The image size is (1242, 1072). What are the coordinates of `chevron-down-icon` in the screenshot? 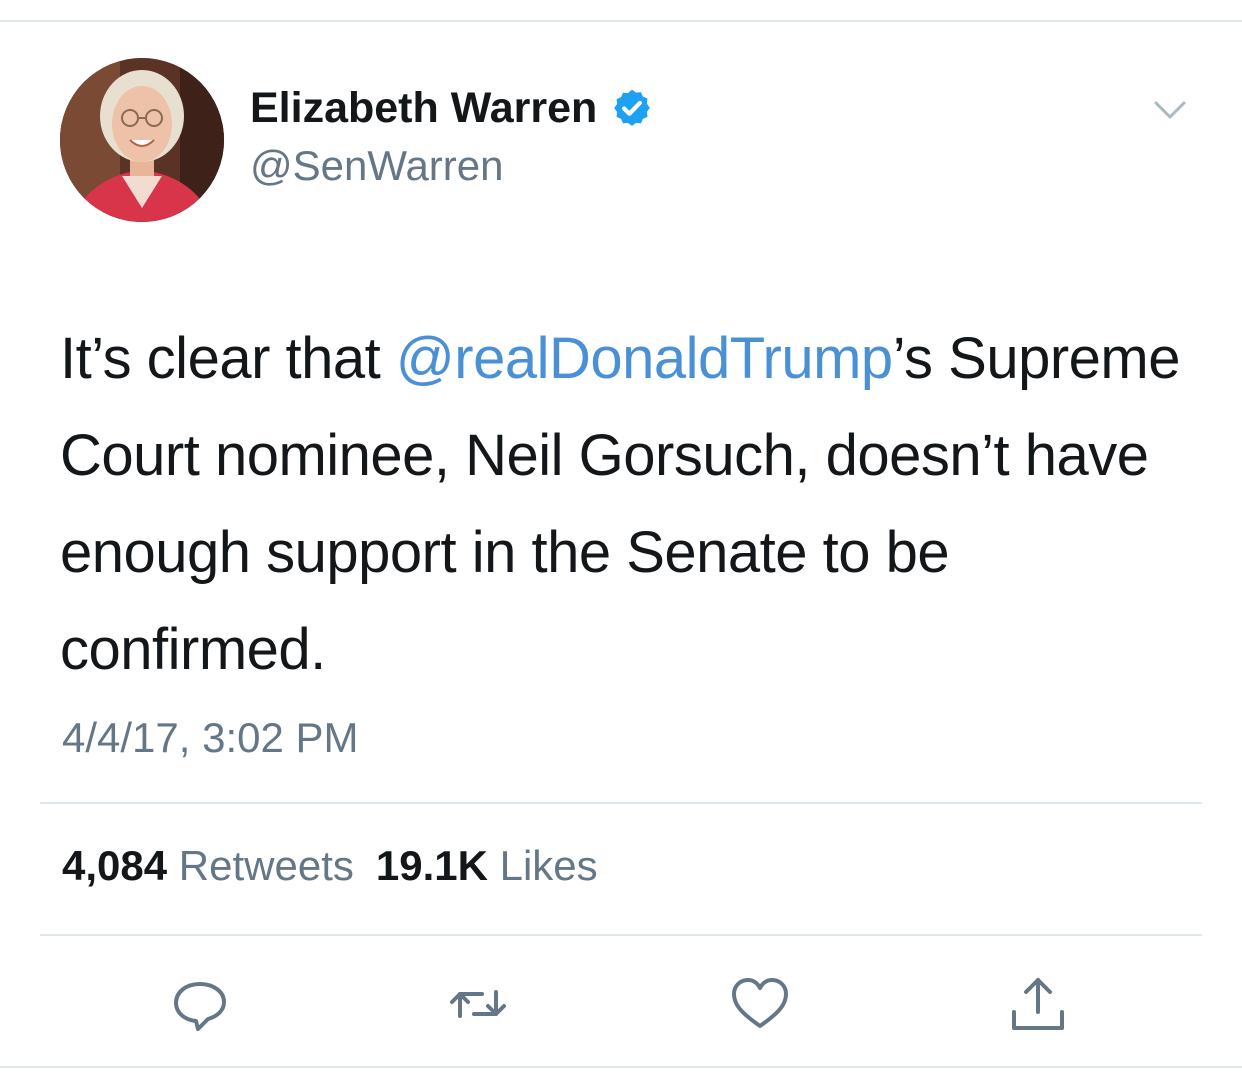 It's located at (1170, 110).